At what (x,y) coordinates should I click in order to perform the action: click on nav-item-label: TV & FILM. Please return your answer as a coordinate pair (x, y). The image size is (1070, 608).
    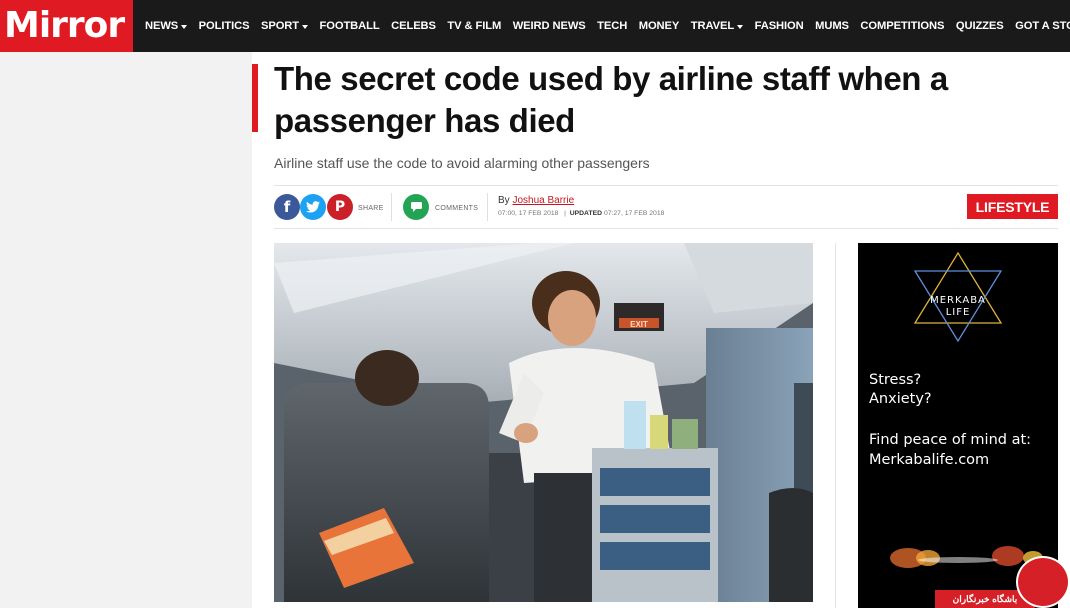
    Looking at the image, I should click on (474, 26).